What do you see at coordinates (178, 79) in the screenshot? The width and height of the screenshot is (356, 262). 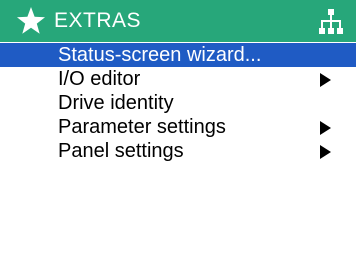 I see `menu-item-io-editor: I/O editor` at bounding box center [178, 79].